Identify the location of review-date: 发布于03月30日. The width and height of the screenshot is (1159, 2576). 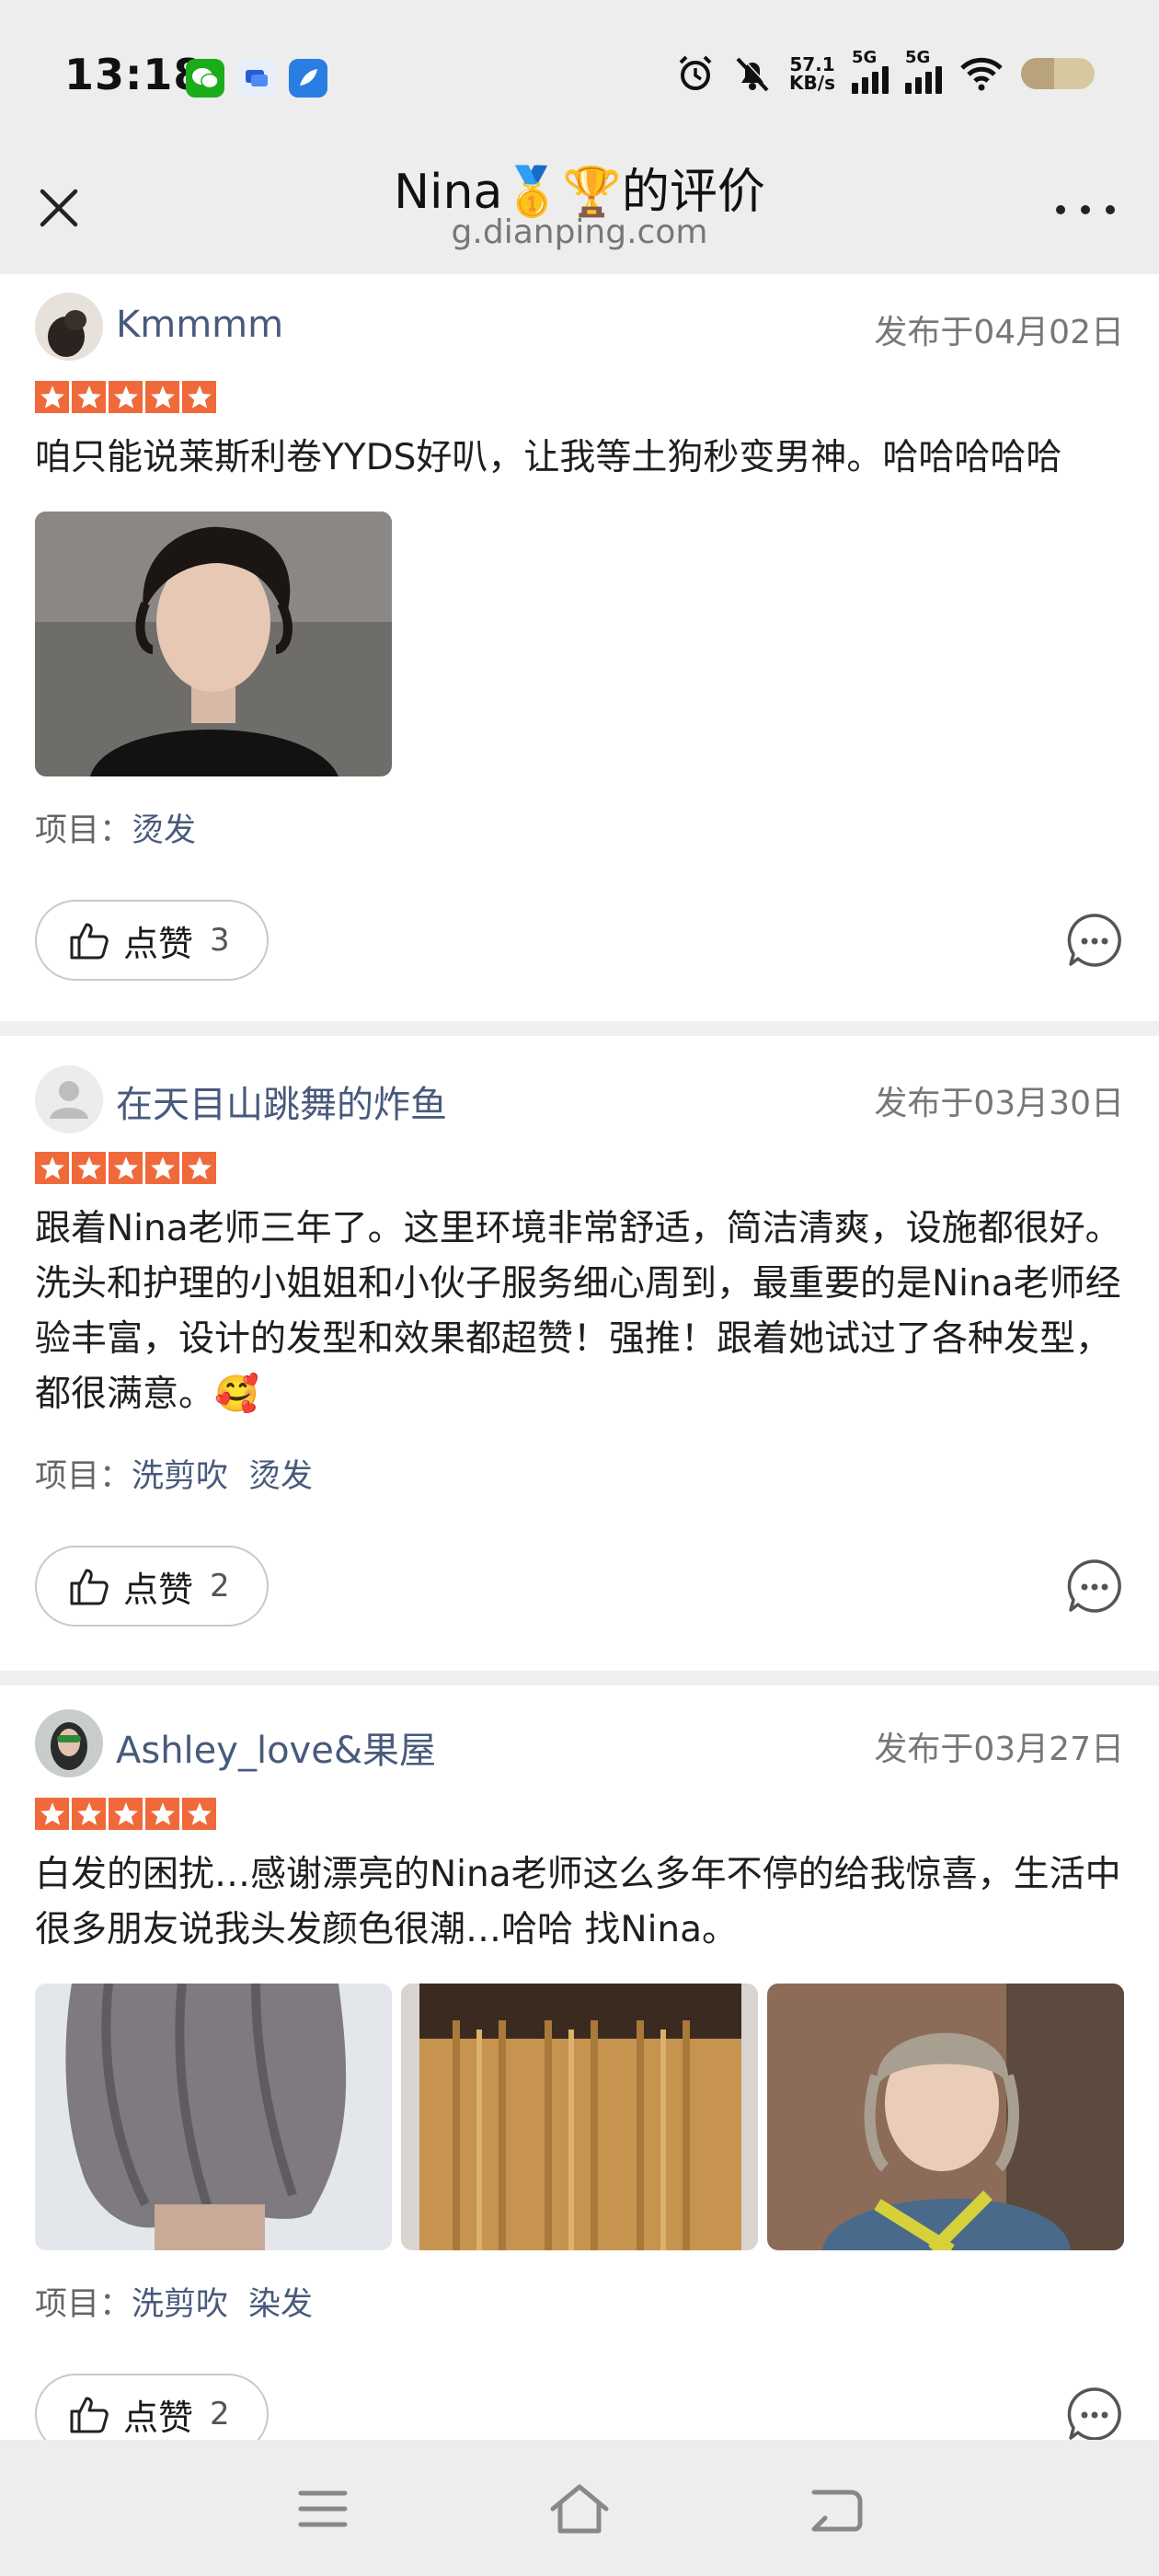
(999, 1103).